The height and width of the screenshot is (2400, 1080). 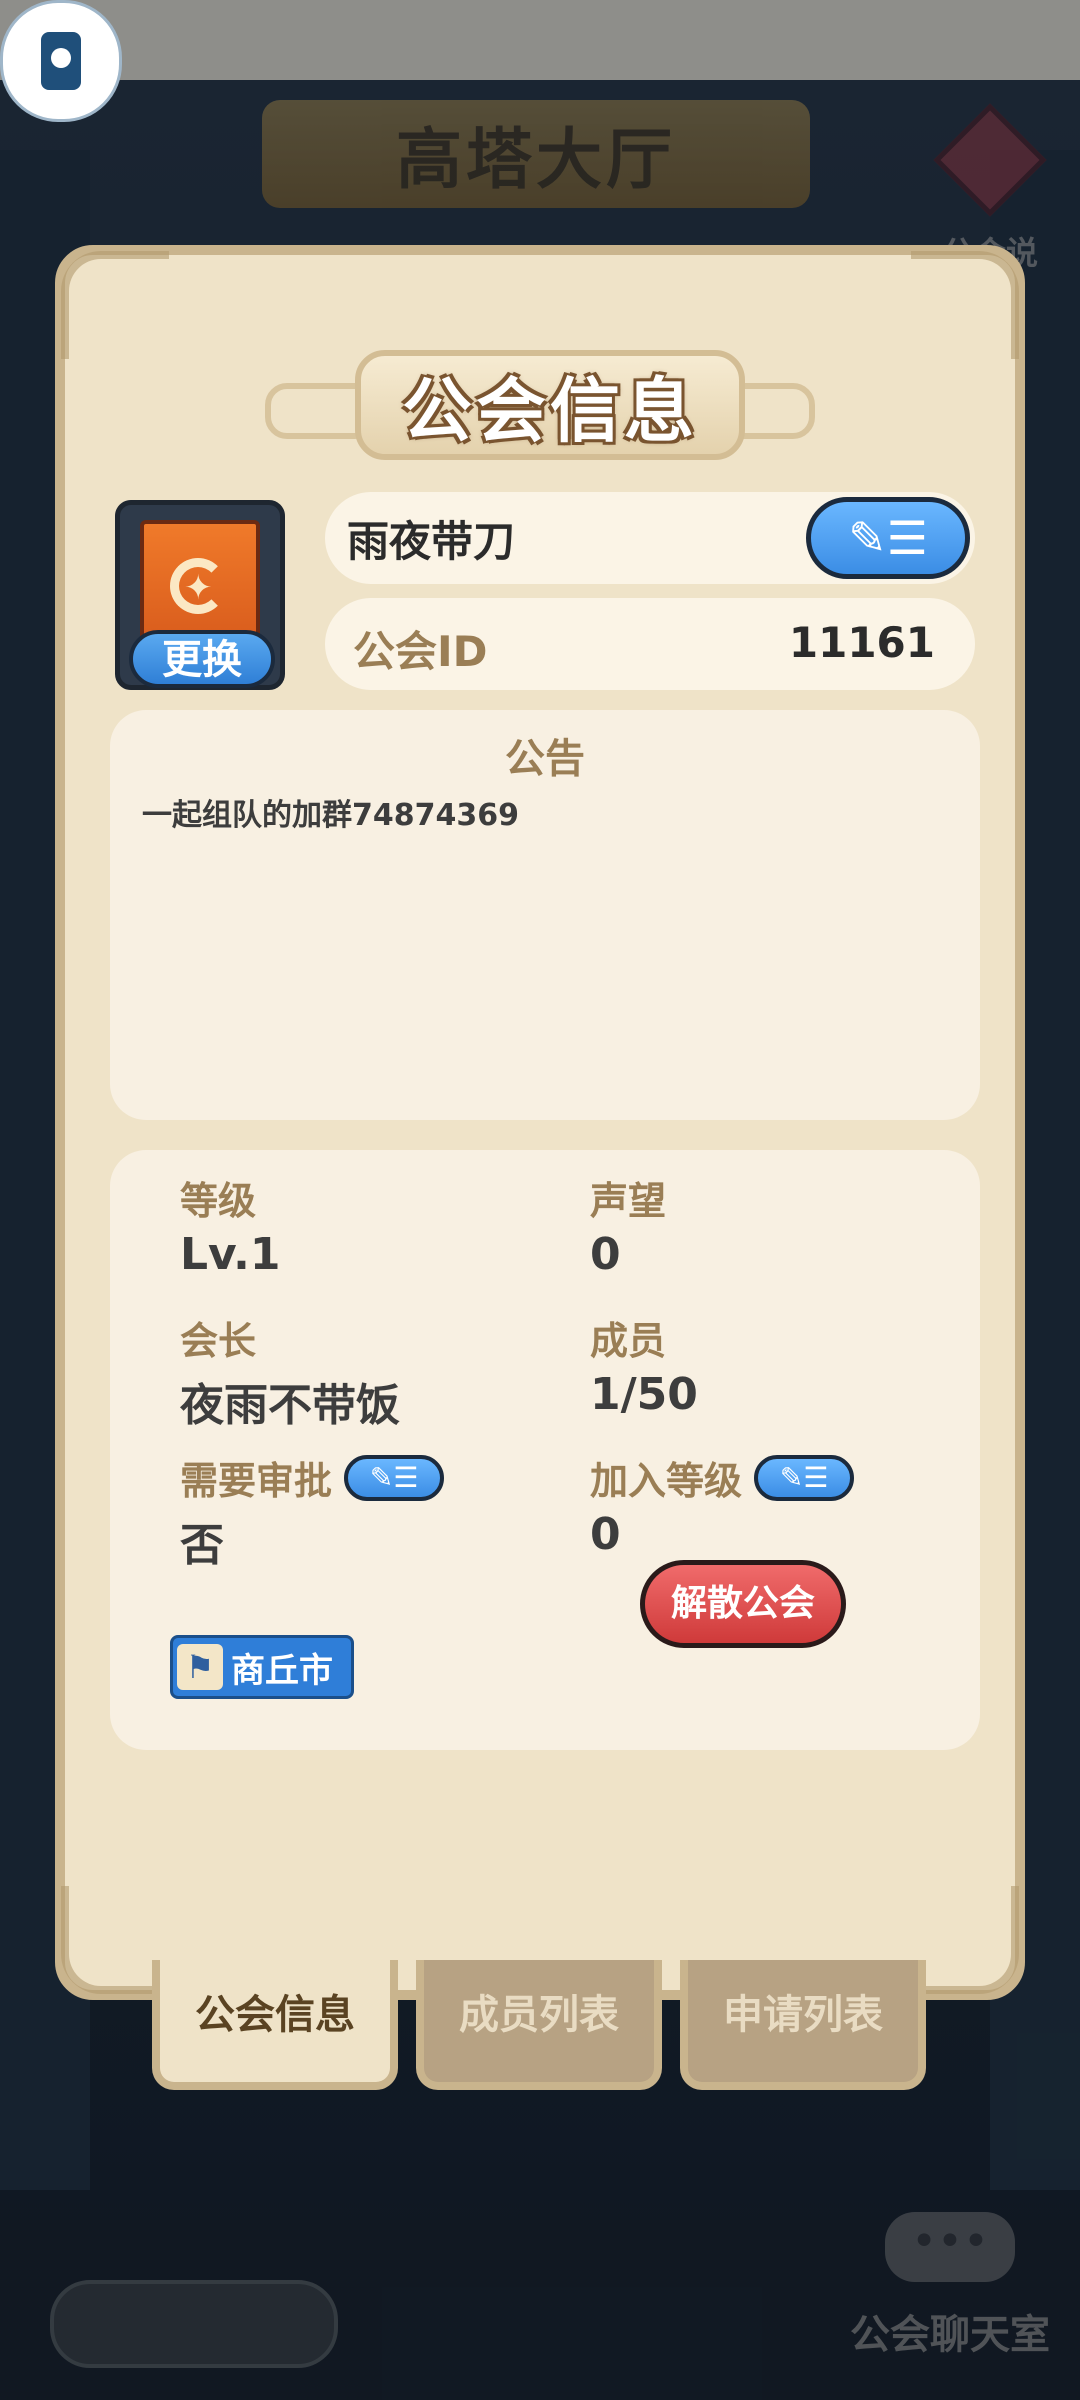 I want to click on stat-leader: 会长 夜雨不带饭, so click(x=290, y=1371).